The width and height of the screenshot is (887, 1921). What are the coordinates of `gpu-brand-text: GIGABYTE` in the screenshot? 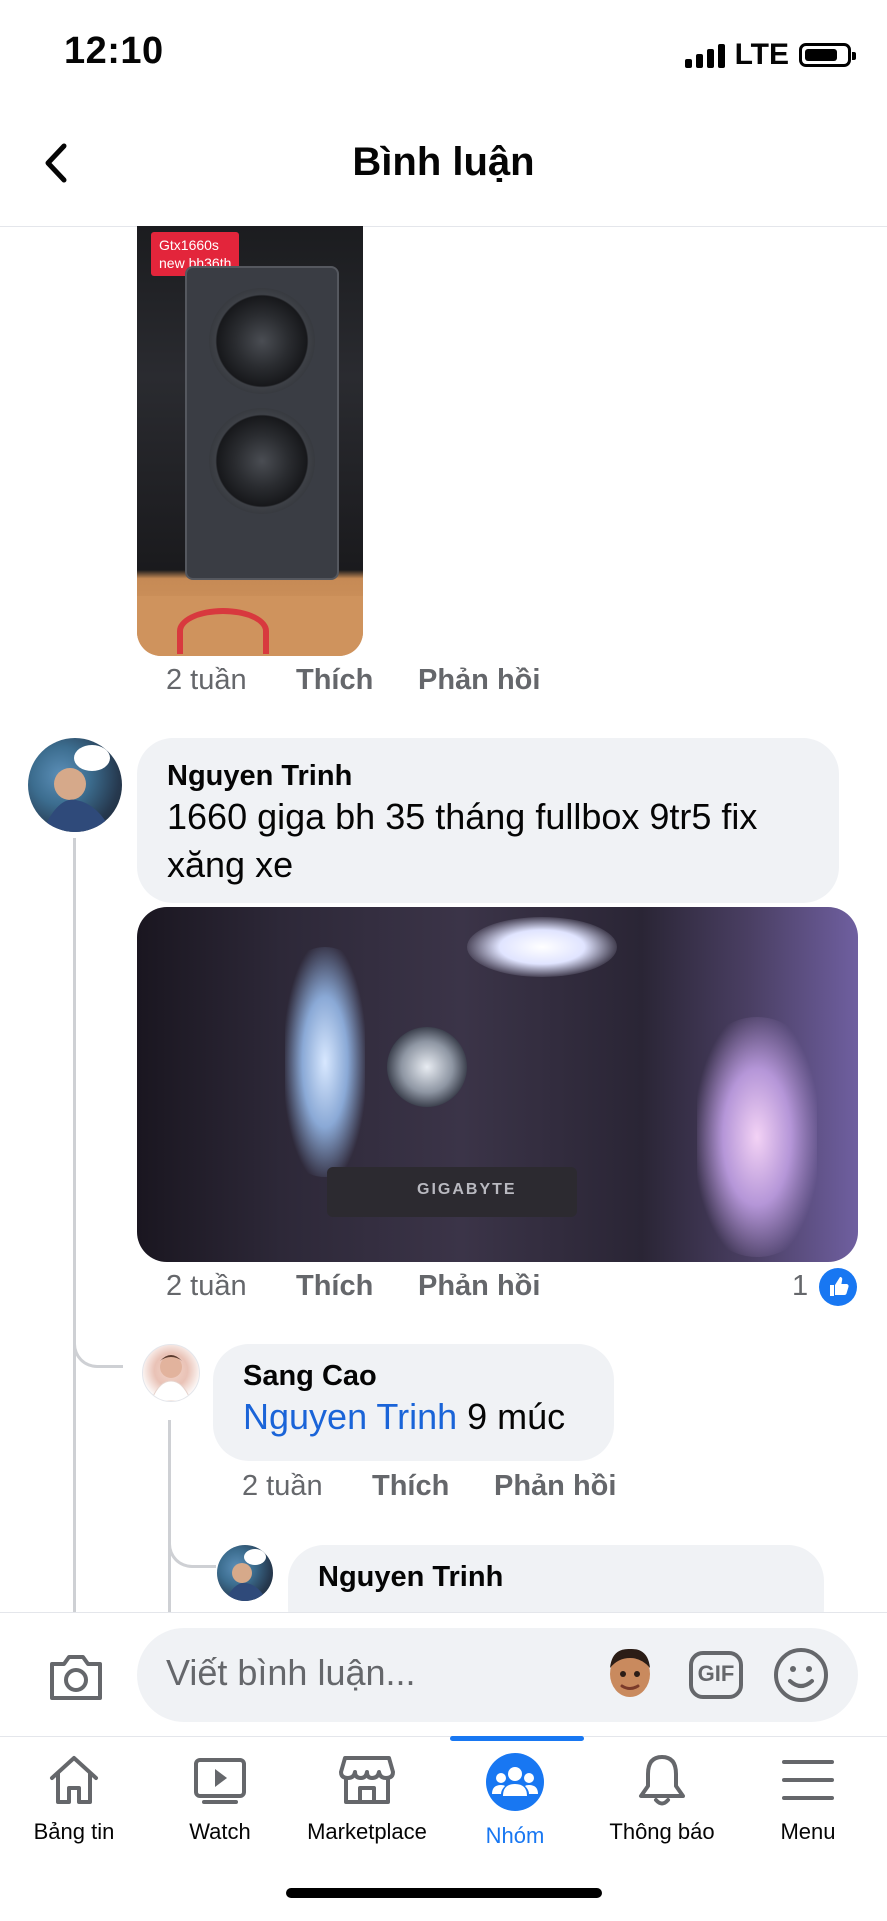 It's located at (467, 1189).